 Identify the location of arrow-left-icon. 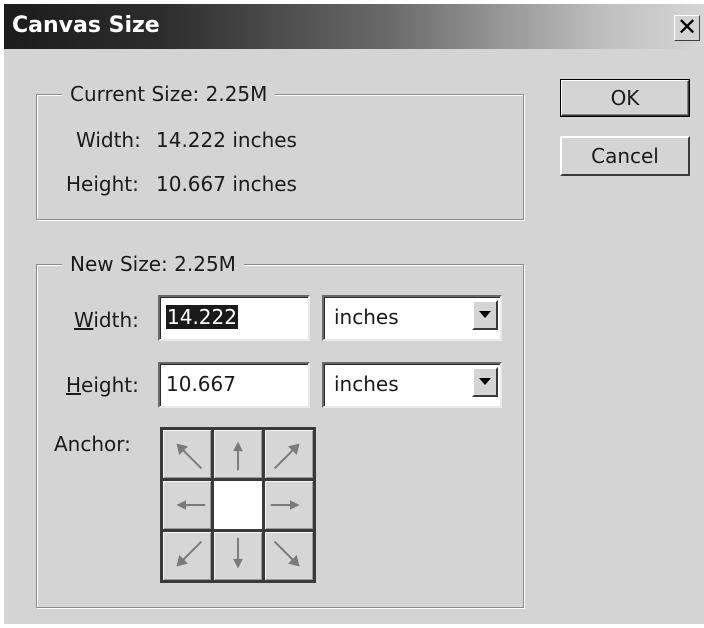
(191, 505).